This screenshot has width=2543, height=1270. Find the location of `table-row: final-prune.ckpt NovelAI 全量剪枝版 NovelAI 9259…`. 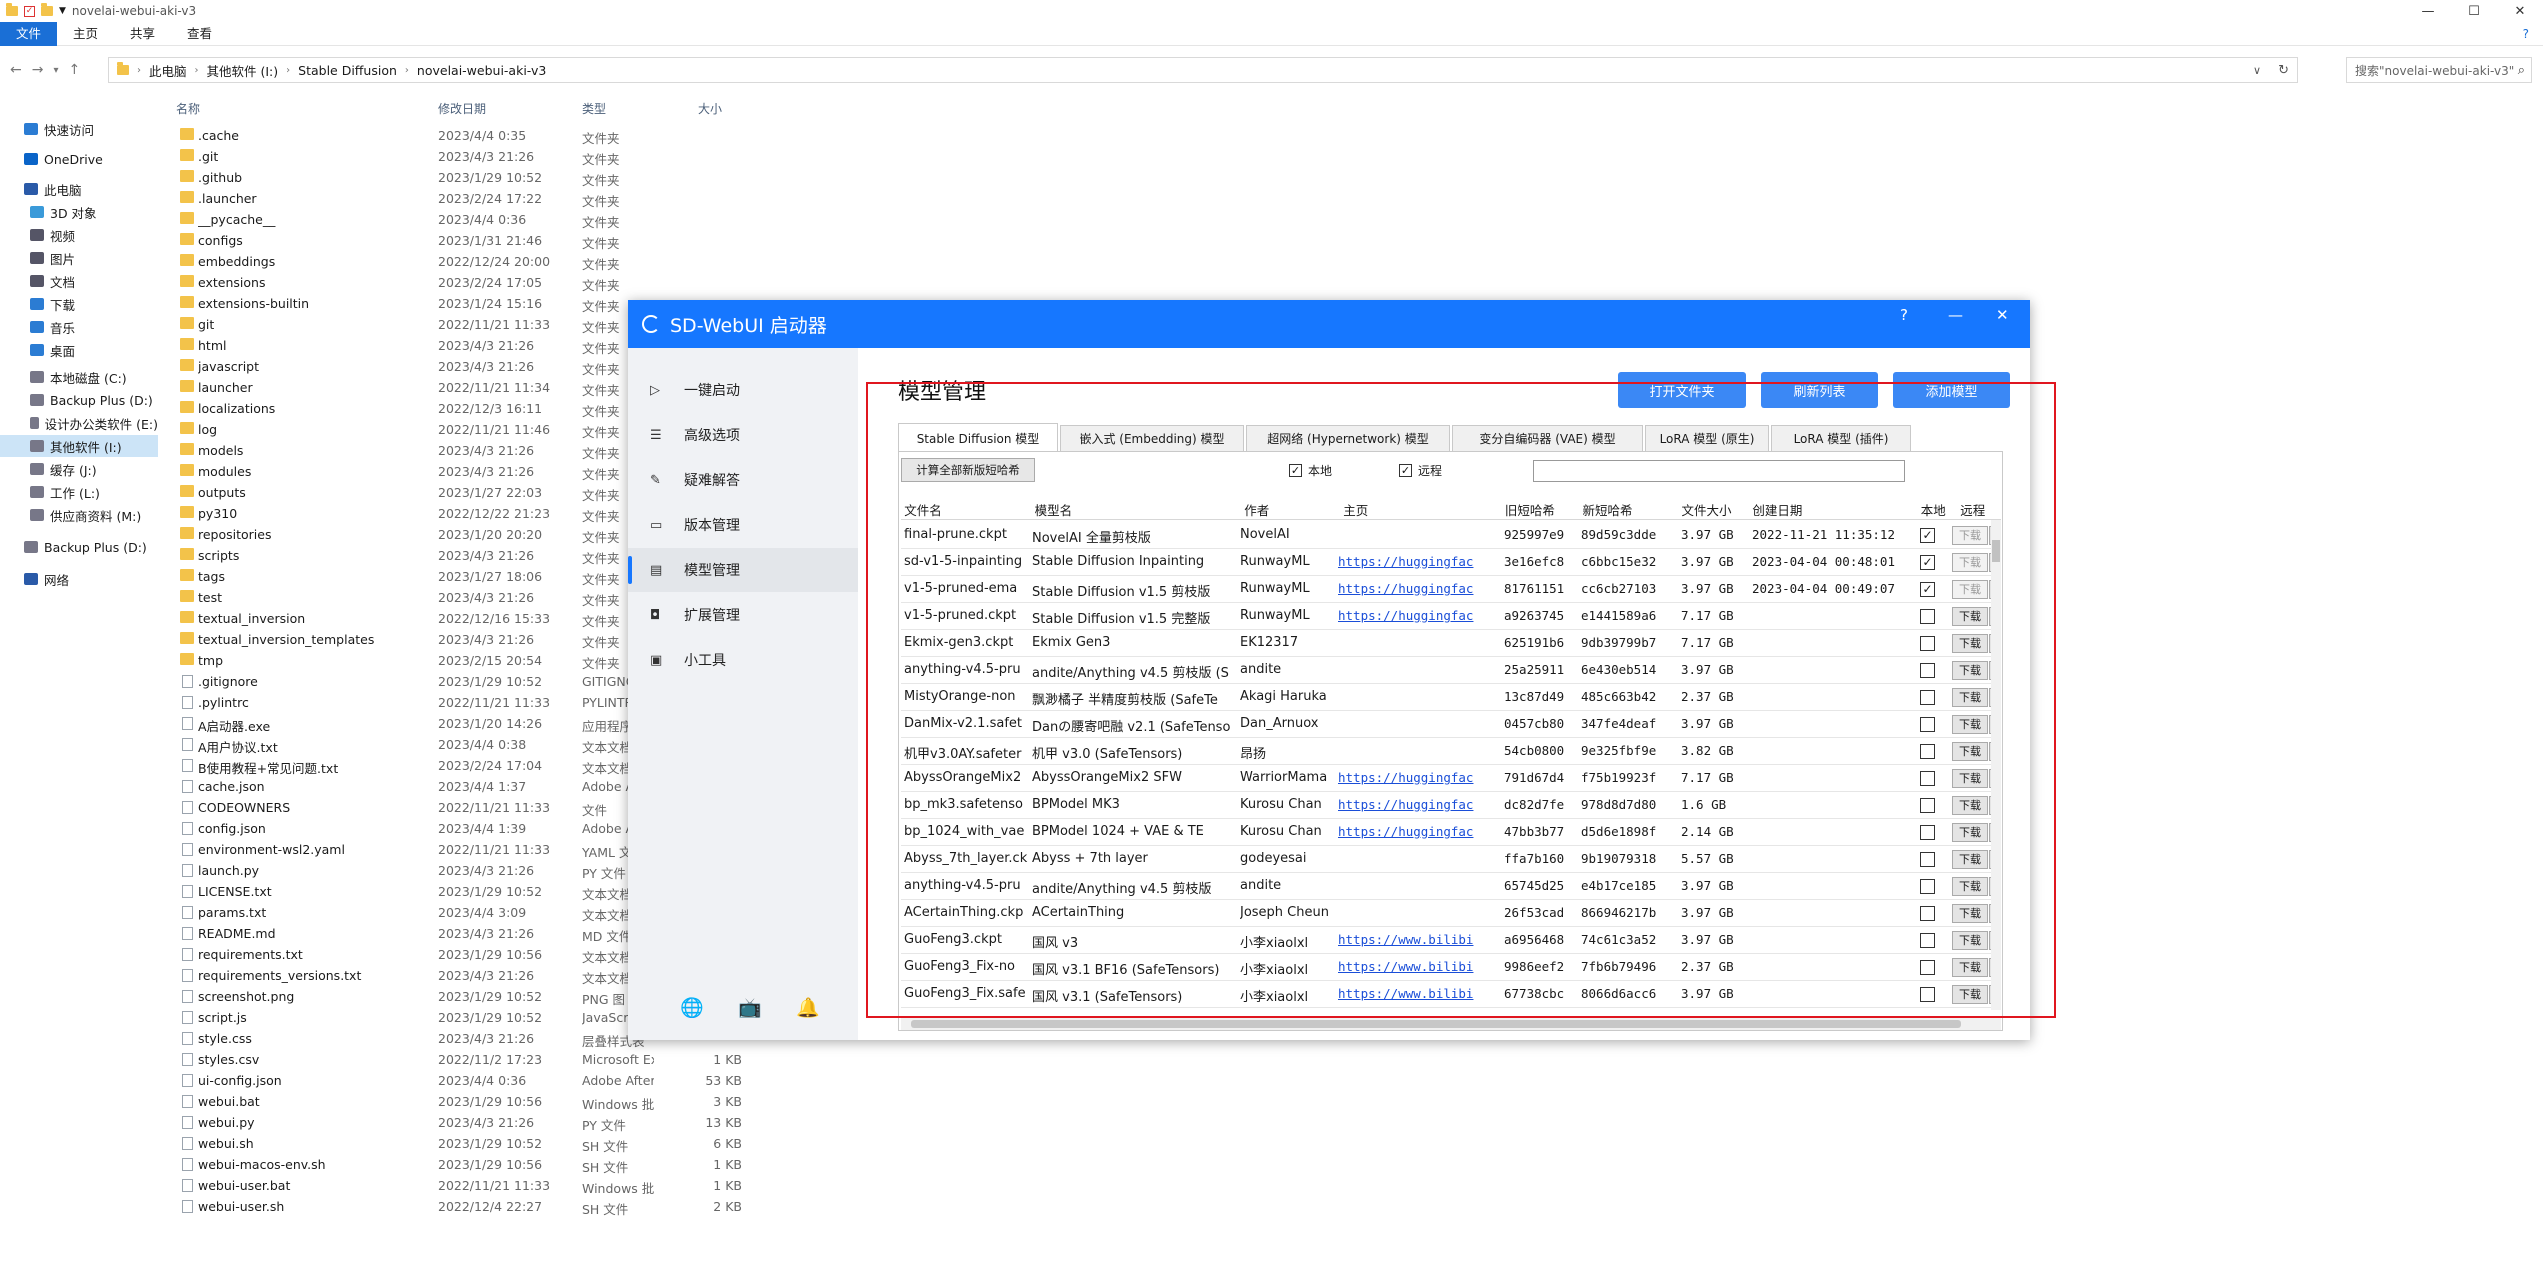

table-row: final-prune.ckpt NovelAI 全量剪枝版 NovelAI 9259… is located at coordinates (1451, 535).